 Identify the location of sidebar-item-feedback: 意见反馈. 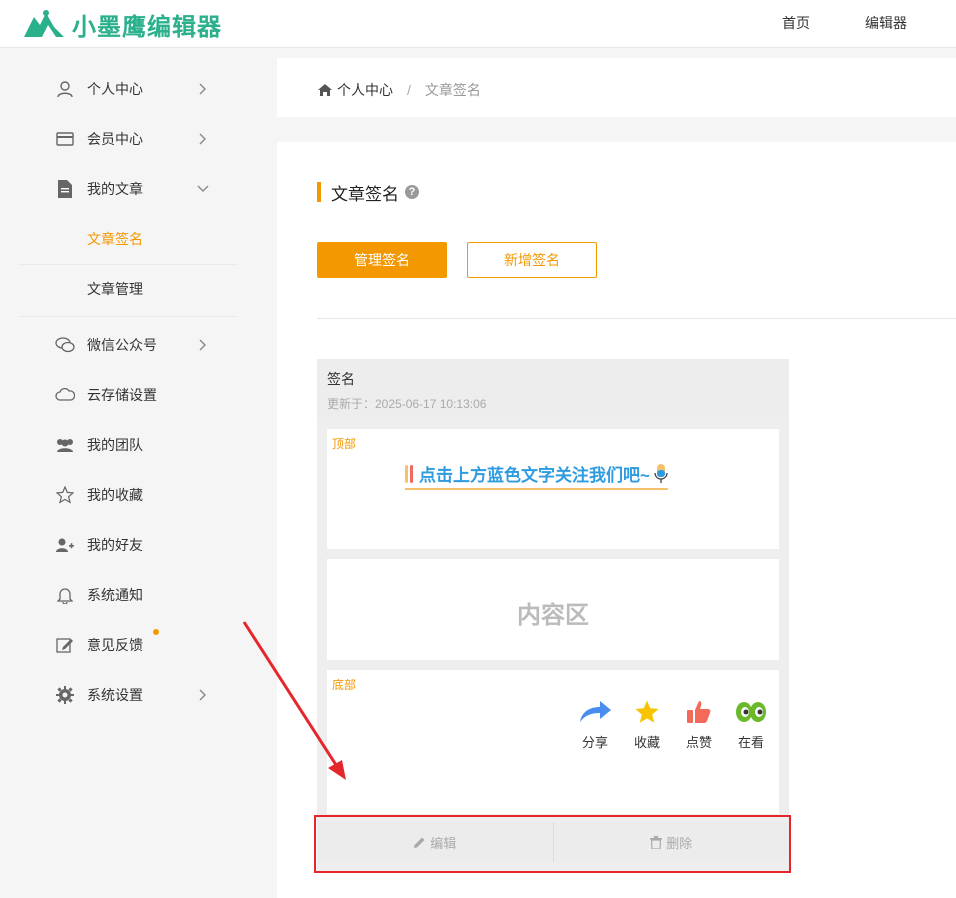
(120, 645).